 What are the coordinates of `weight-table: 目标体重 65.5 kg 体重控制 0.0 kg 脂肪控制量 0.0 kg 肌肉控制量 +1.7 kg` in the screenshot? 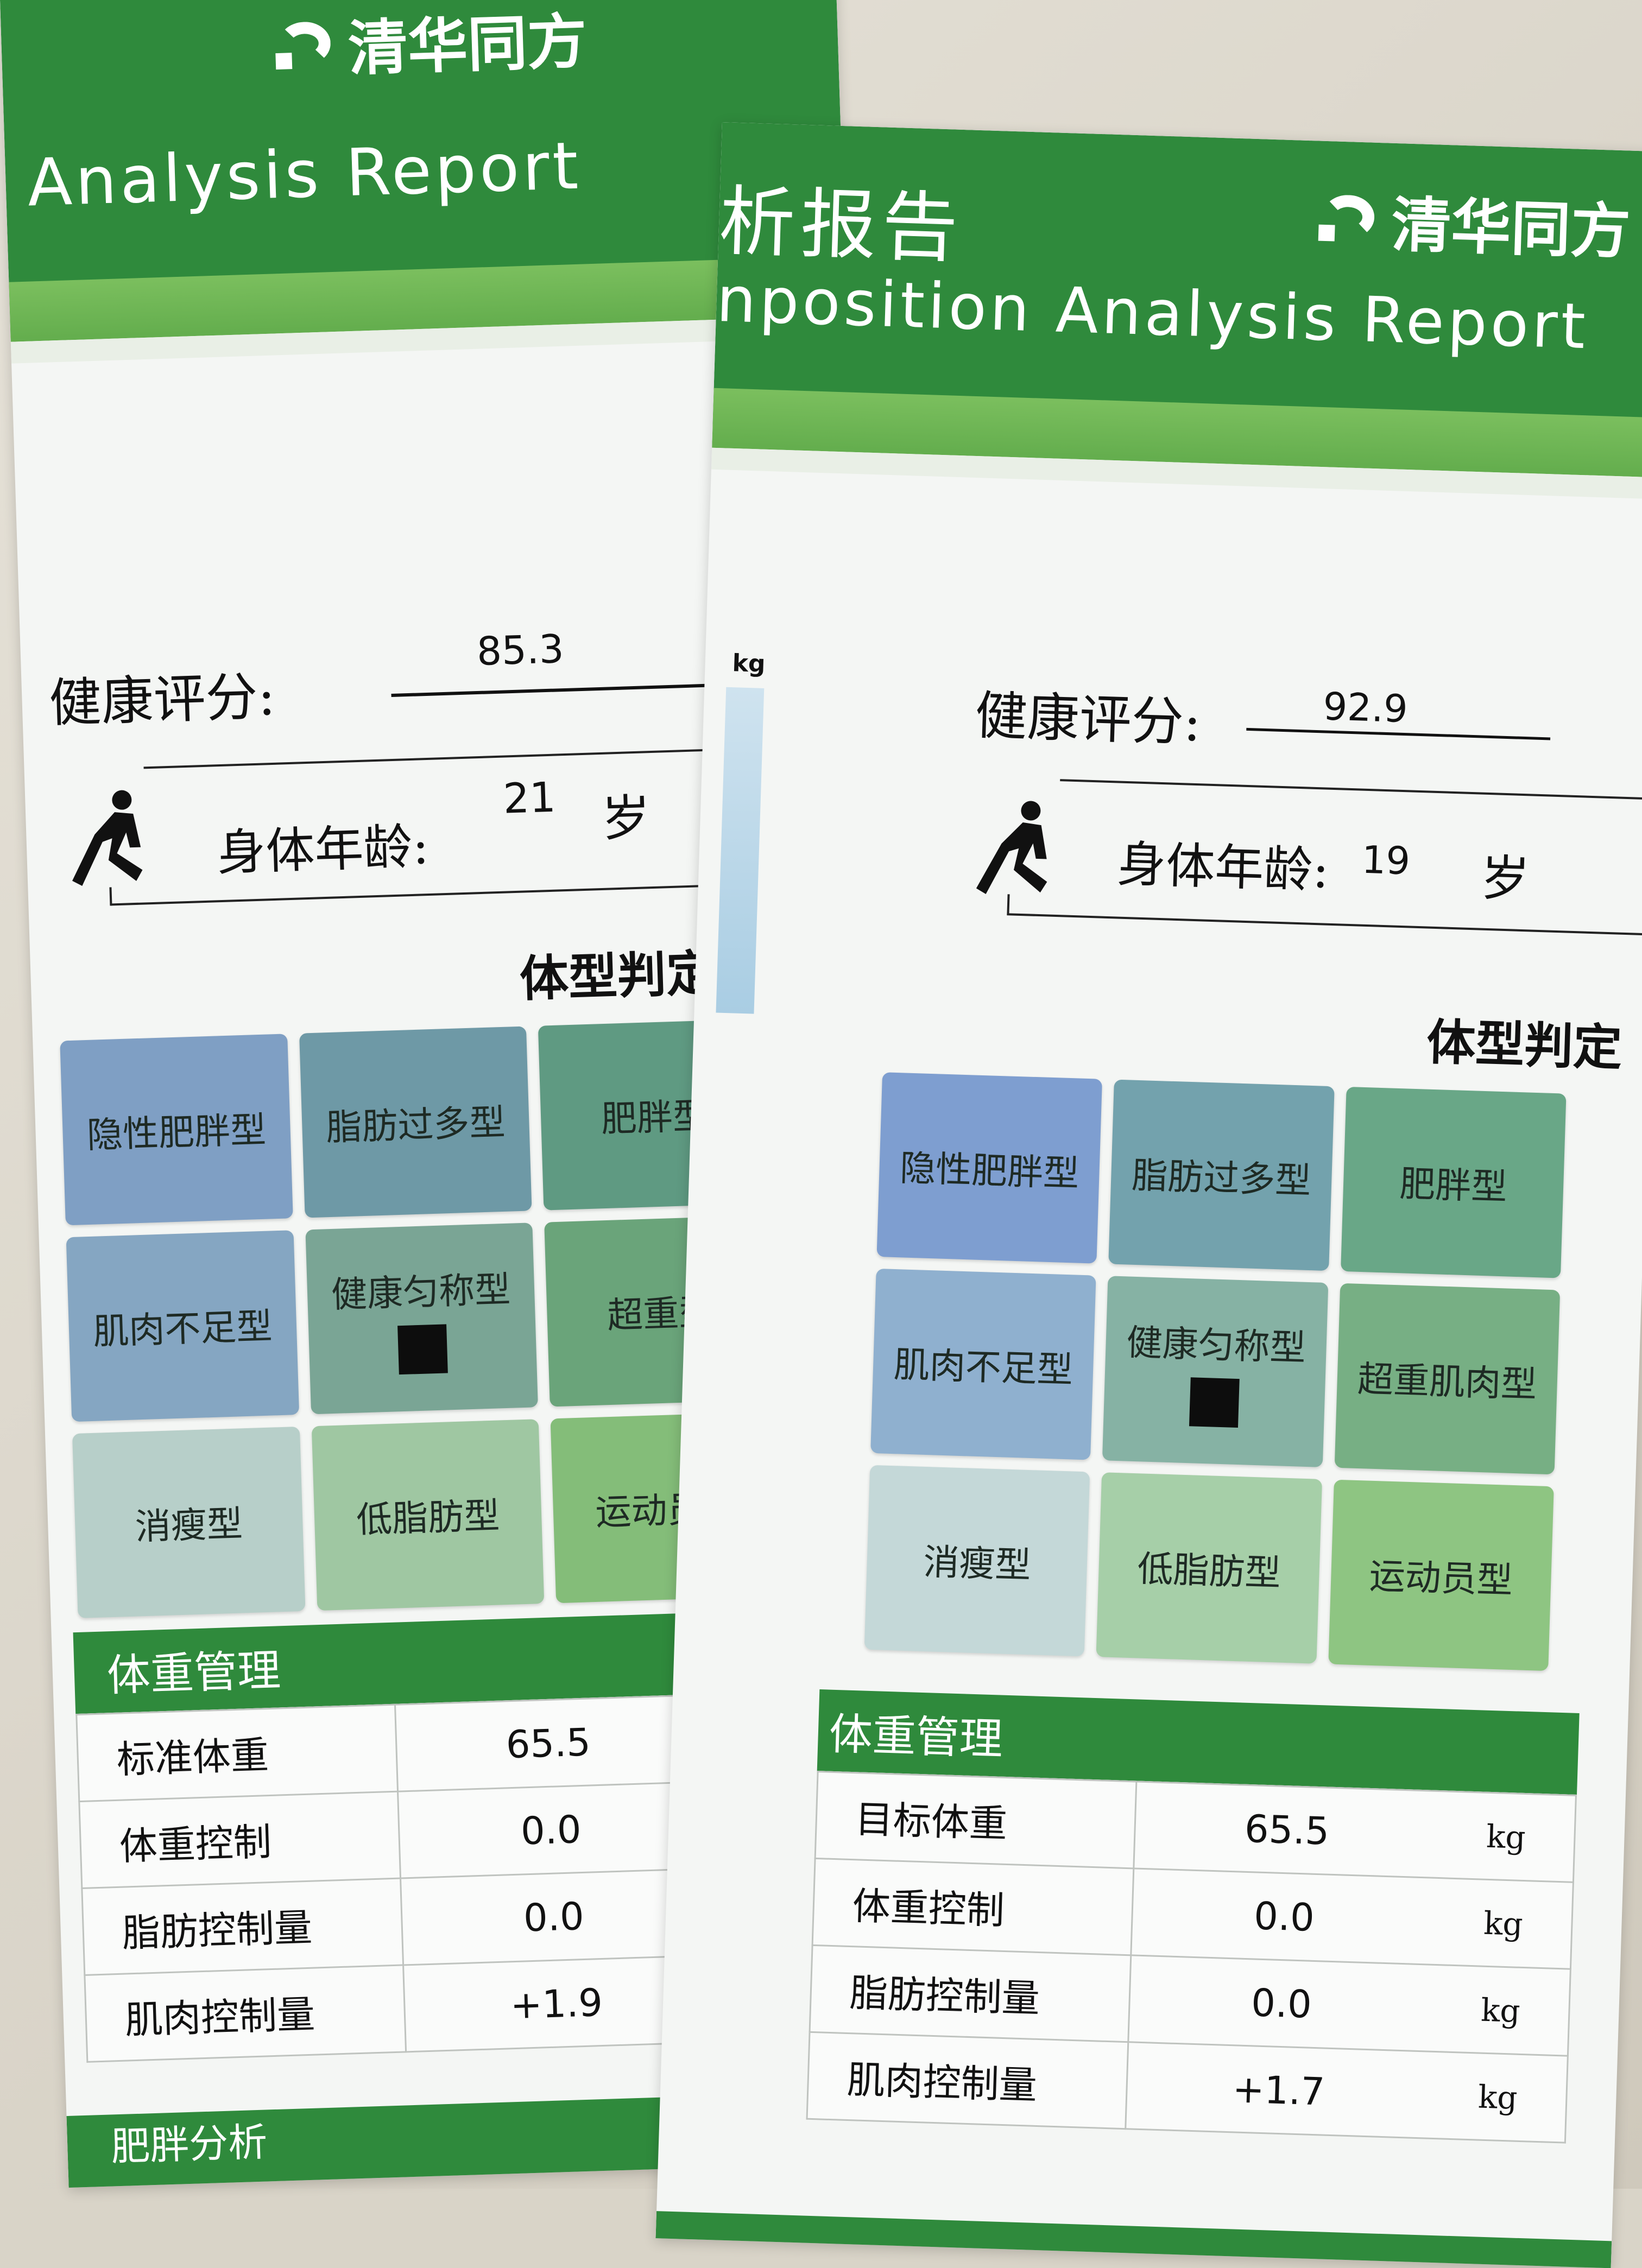 It's located at (1192, 1957).